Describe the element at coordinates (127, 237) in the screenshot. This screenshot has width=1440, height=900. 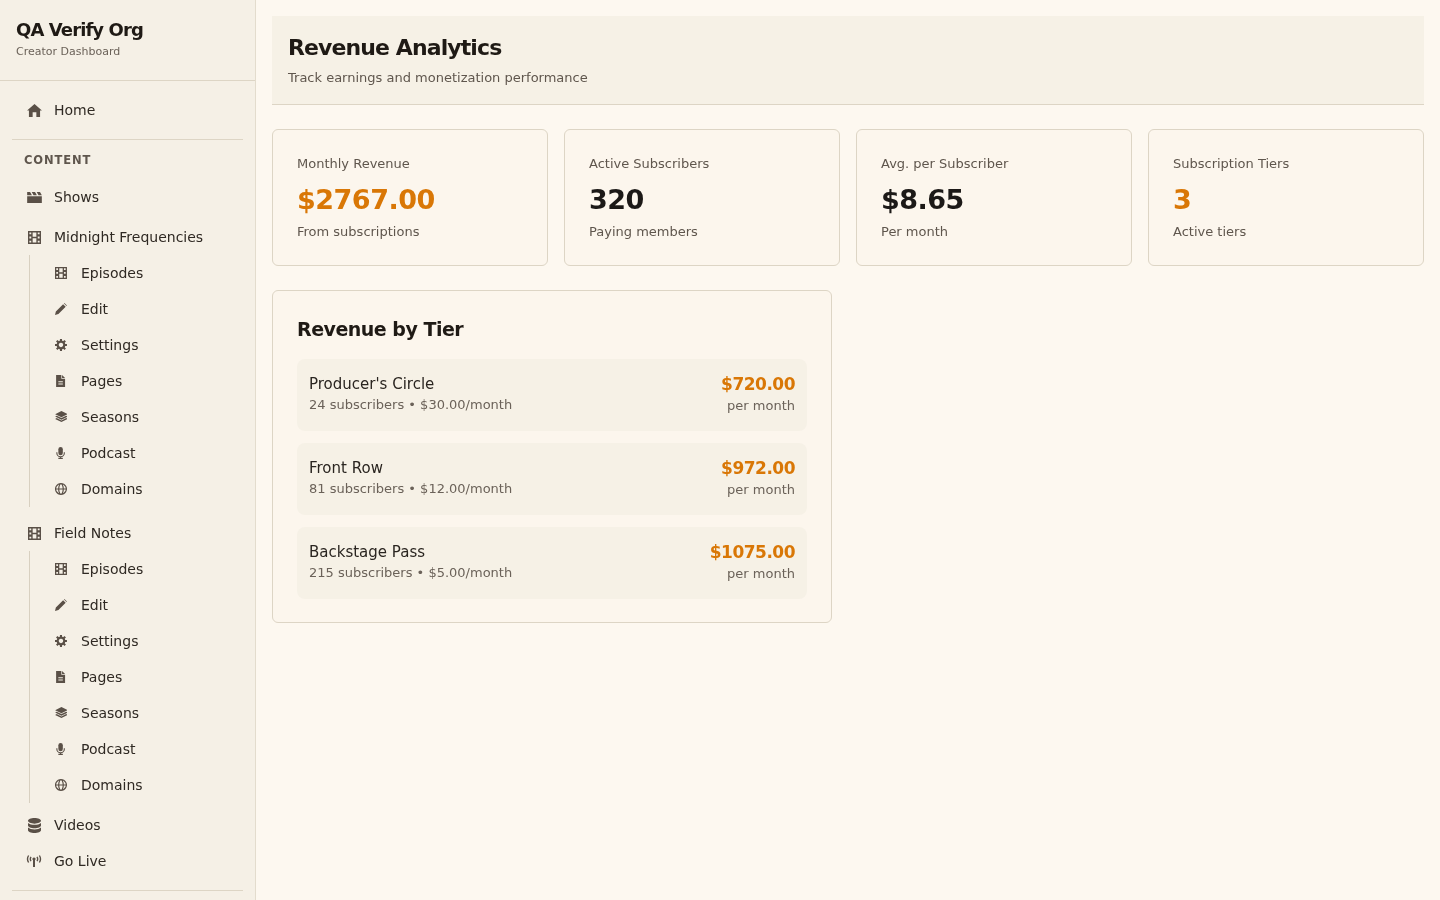
I see `nav-item: Midnight Frequencies` at that location.